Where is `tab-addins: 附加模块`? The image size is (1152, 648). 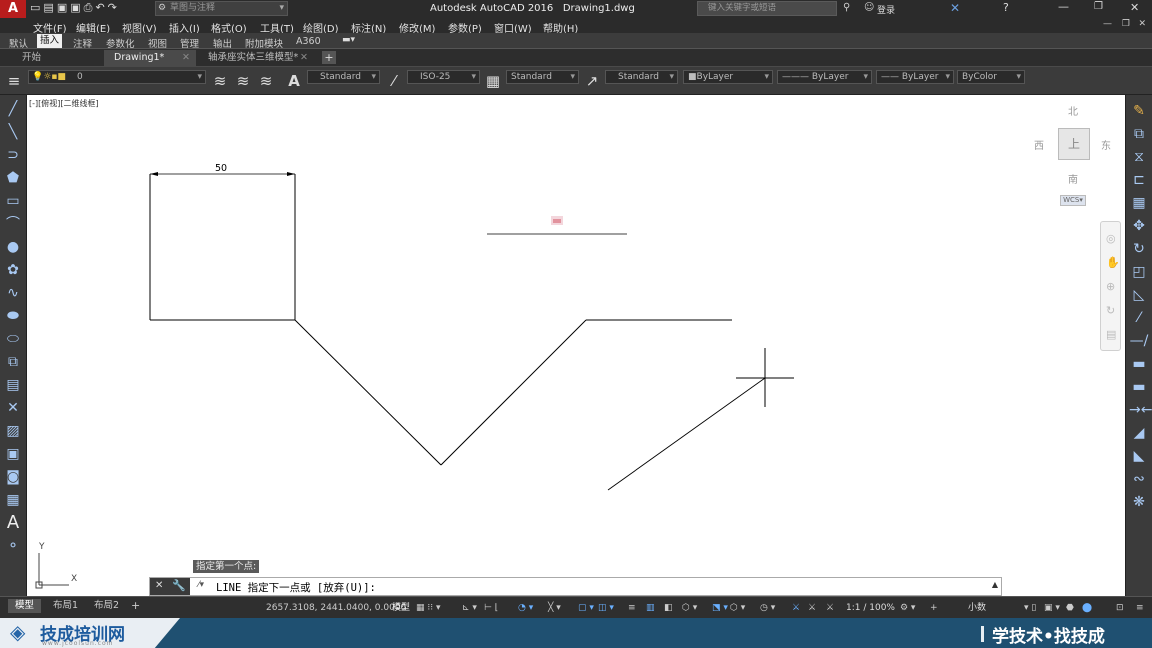 tab-addins: 附加模块 is located at coordinates (264, 43).